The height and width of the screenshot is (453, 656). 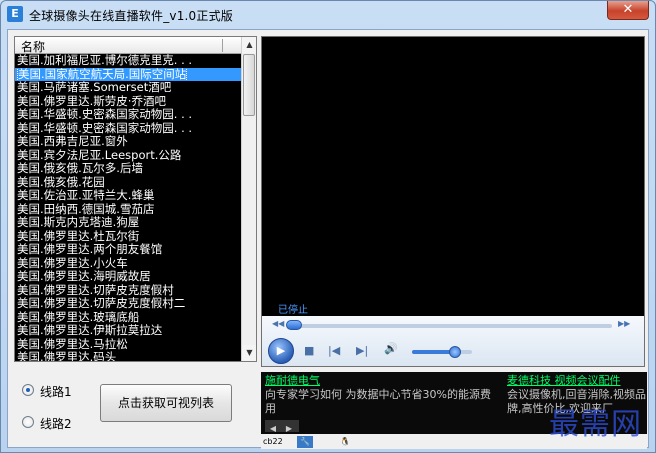 What do you see at coordinates (78, 222) in the screenshot?
I see `channel-item-label: 美国.斯克内克塔迪.狗屋` at bounding box center [78, 222].